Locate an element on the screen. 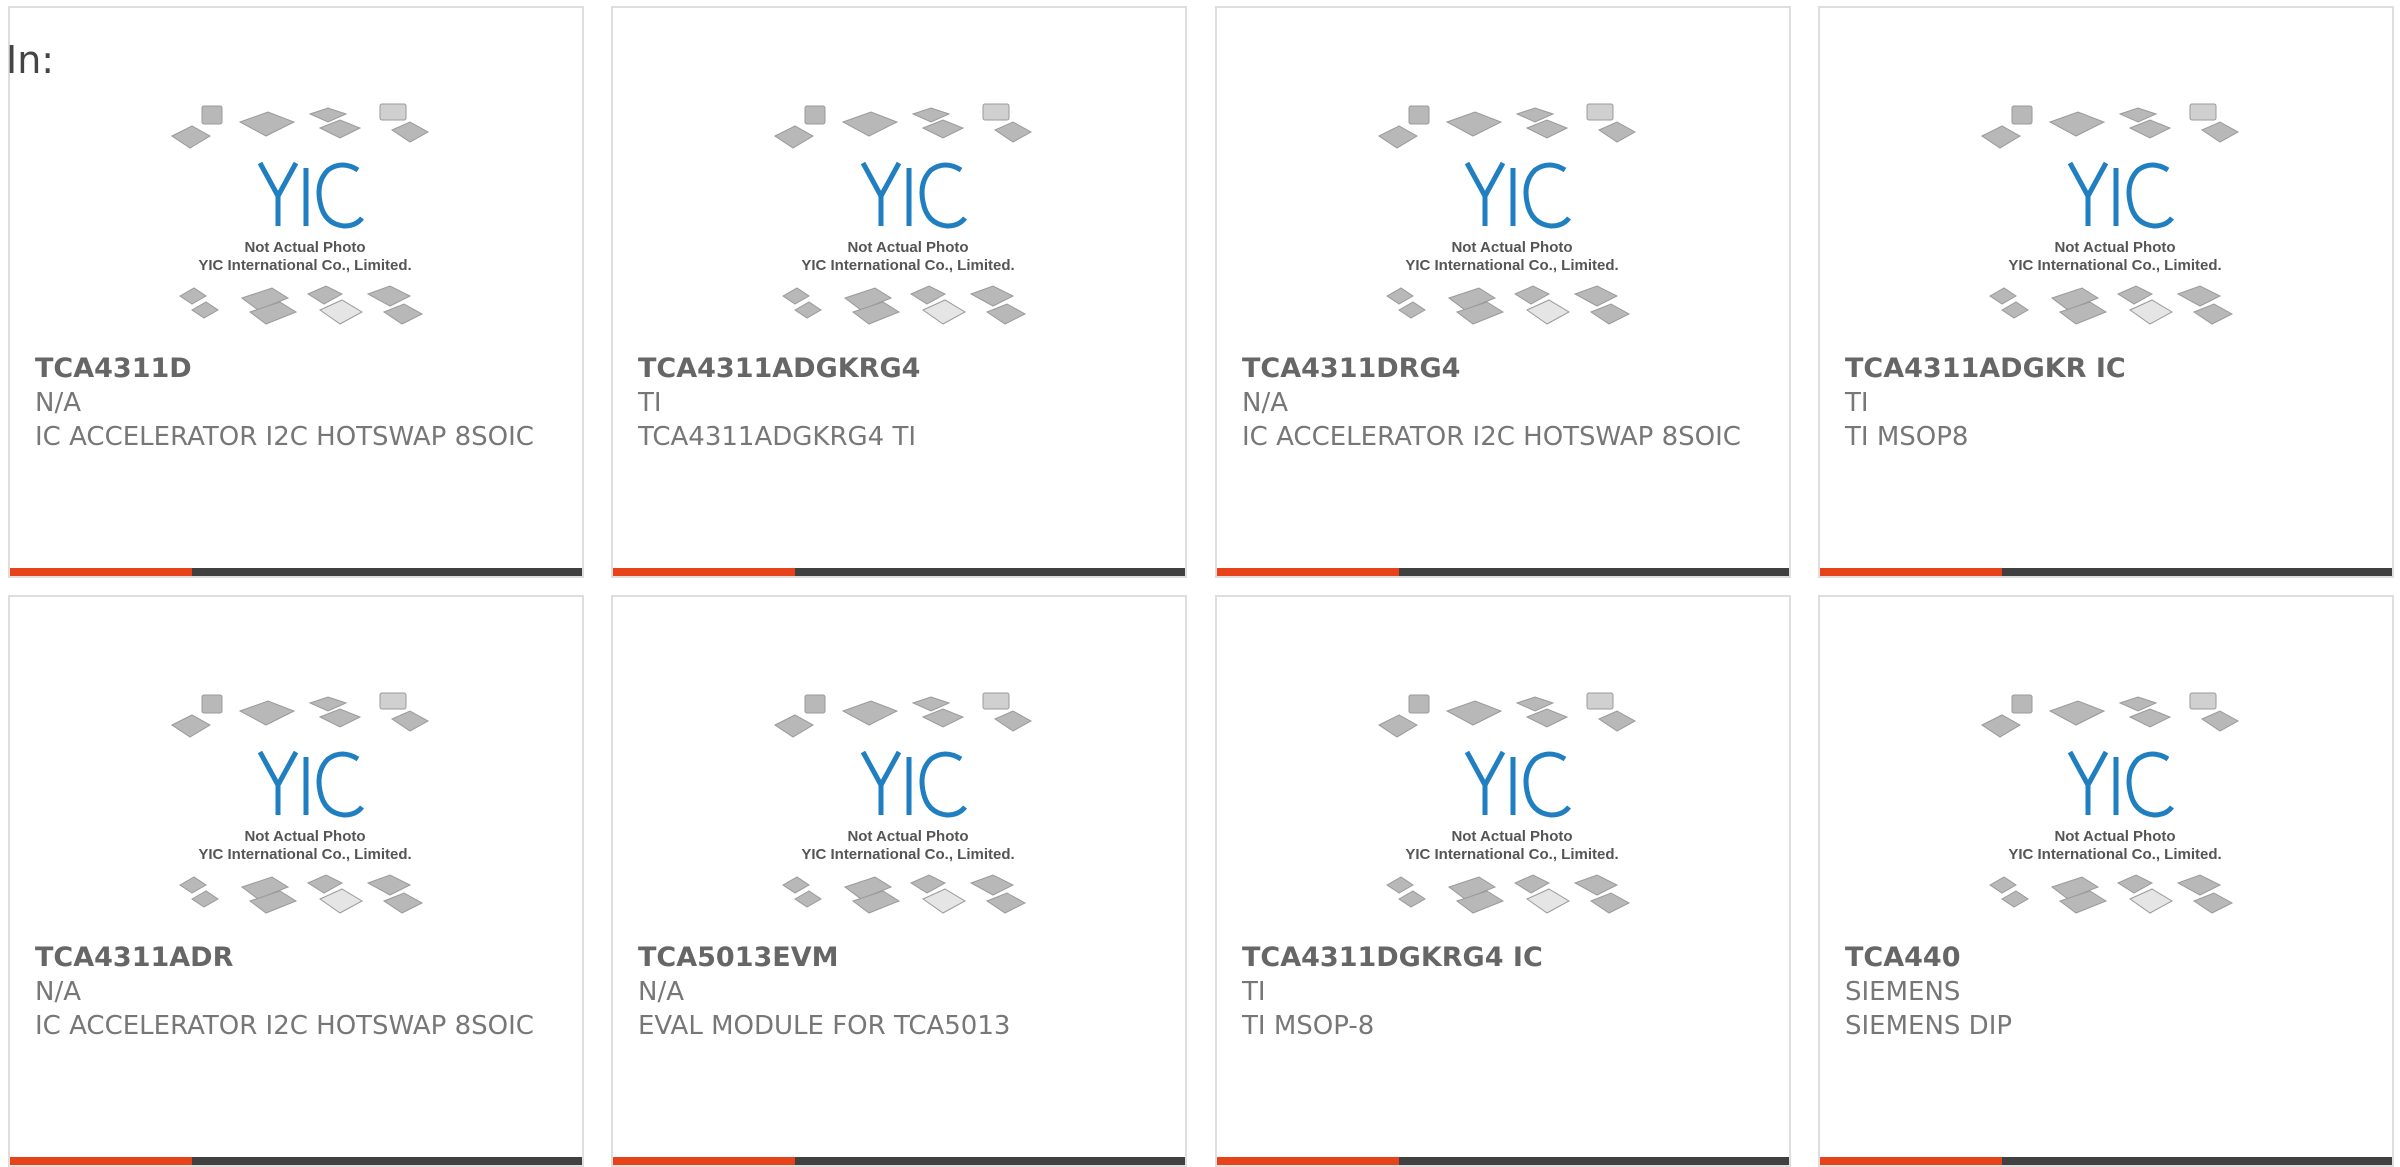 The height and width of the screenshot is (1167, 2400). description-text: EVAL MODULE FOR TCA5013 is located at coordinates (824, 1026).